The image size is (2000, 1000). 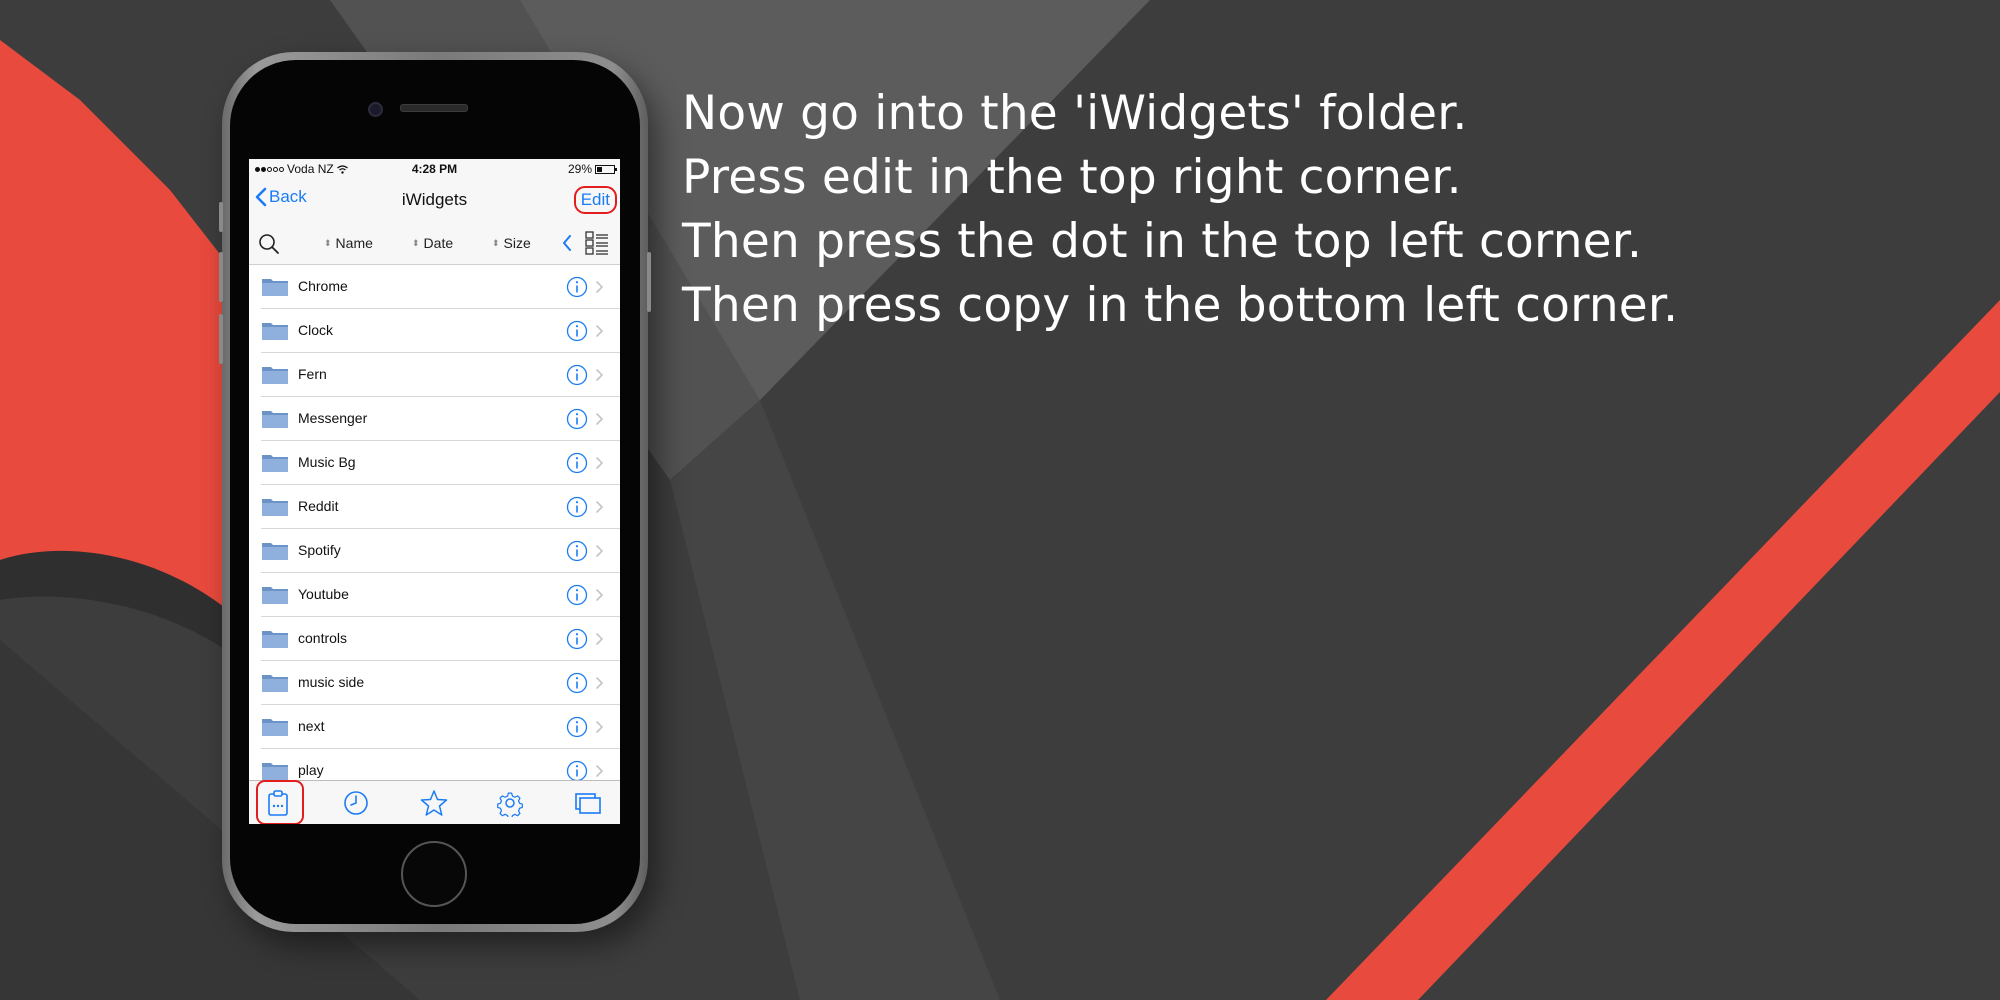 What do you see at coordinates (354, 243) in the screenshot?
I see `sort-name-label: Name` at bounding box center [354, 243].